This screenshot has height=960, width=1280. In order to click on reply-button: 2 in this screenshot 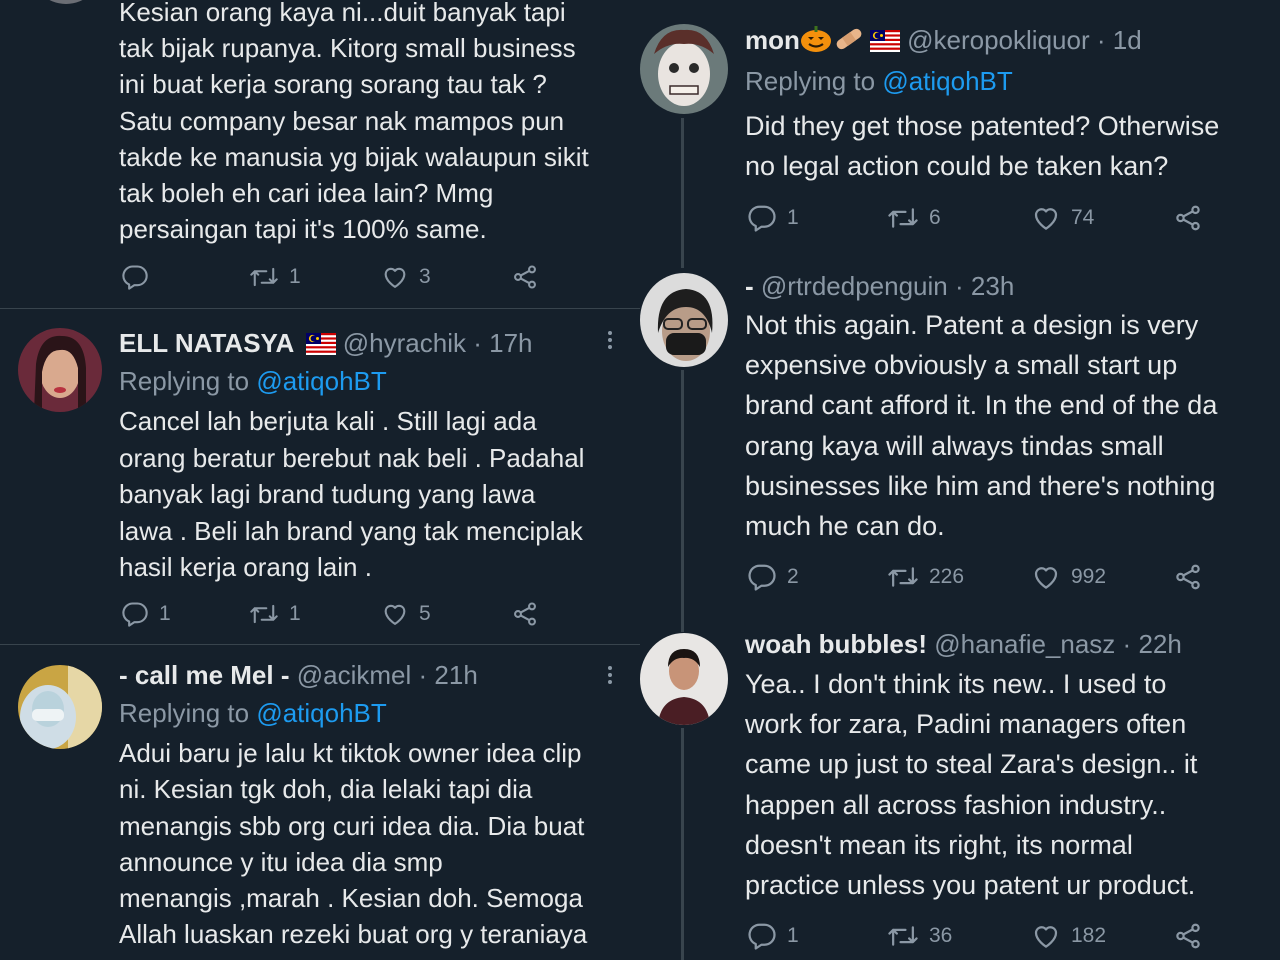, I will do `click(773, 577)`.